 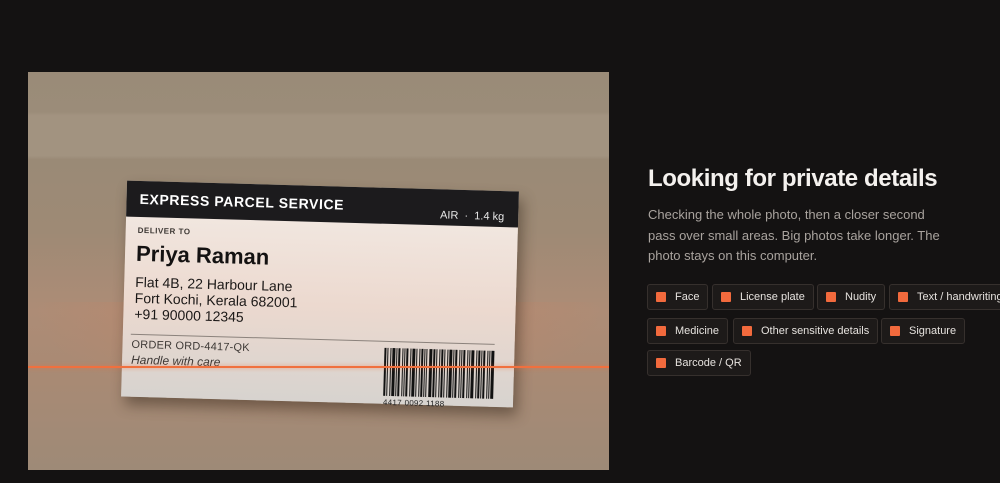 I want to click on label-service-info: AIR · 1.4 kg, so click(x=472, y=216).